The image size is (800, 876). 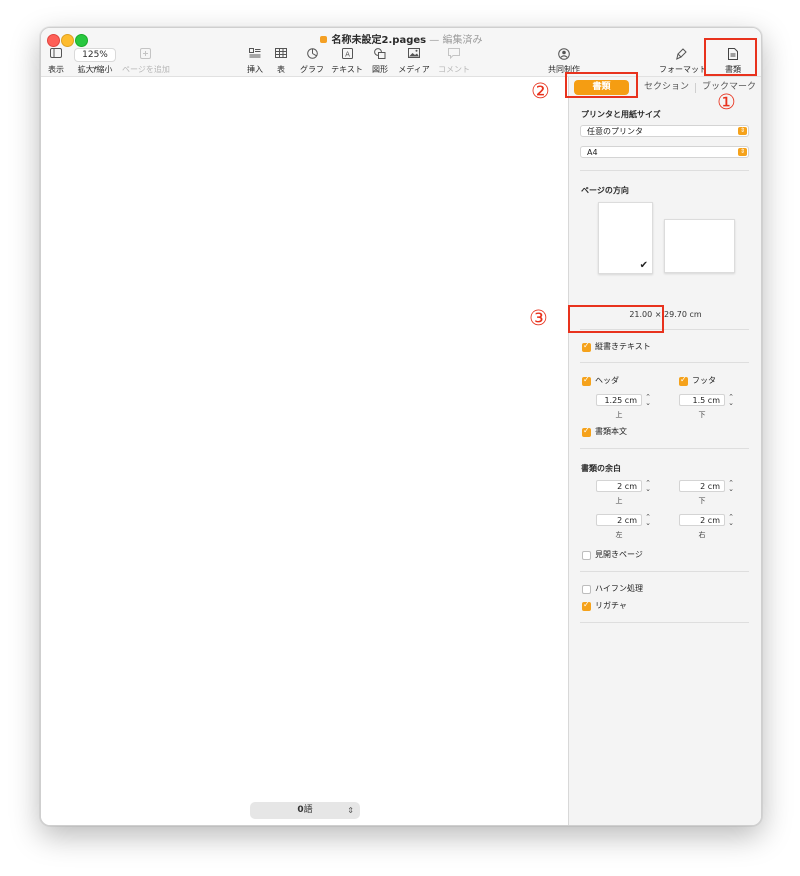 I want to click on zoom-popup: 125% ⌄, so click(x=95, y=60).